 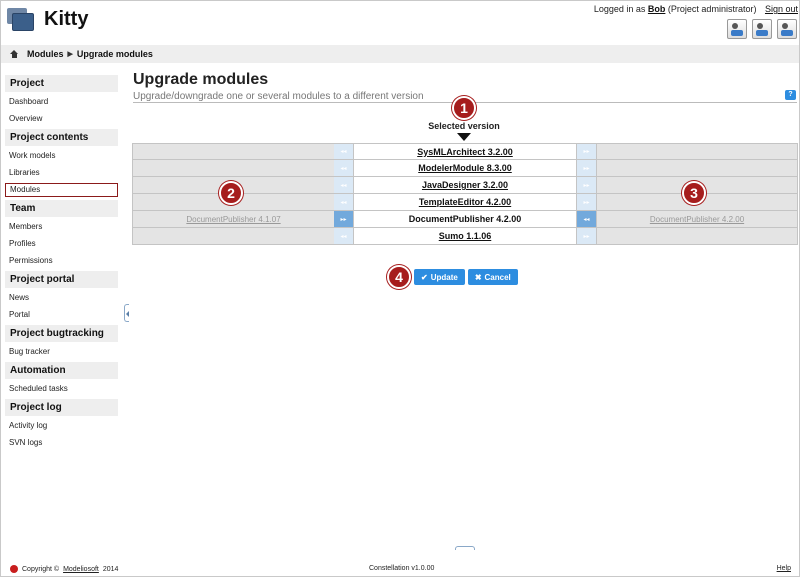 What do you see at coordinates (114, 54) in the screenshot?
I see `breadcrumb-item-upgrade: Upgrade modules` at bounding box center [114, 54].